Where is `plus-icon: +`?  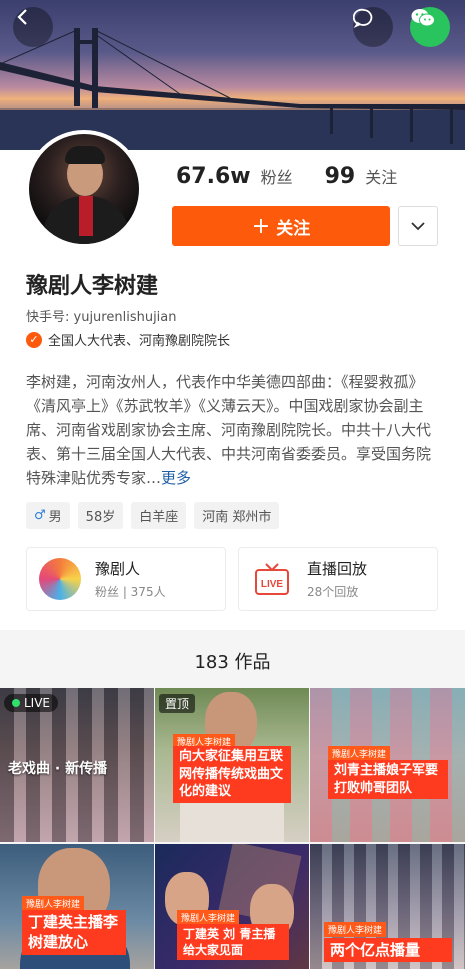
plus-icon: + is located at coordinates (261, 226).